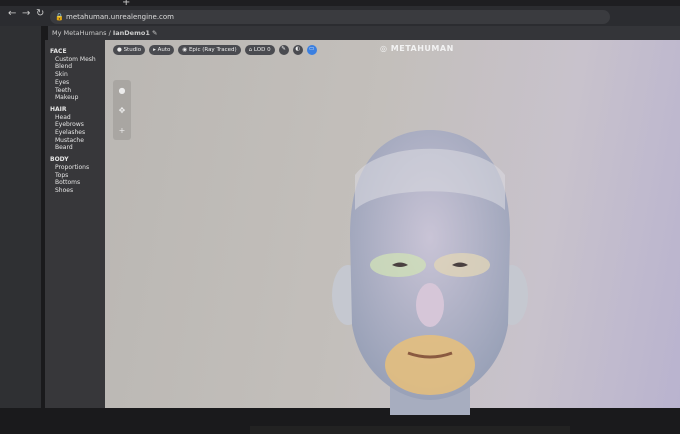 The width and height of the screenshot is (680, 434). I want to click on camera-icon: ◐, so click(297, 50).